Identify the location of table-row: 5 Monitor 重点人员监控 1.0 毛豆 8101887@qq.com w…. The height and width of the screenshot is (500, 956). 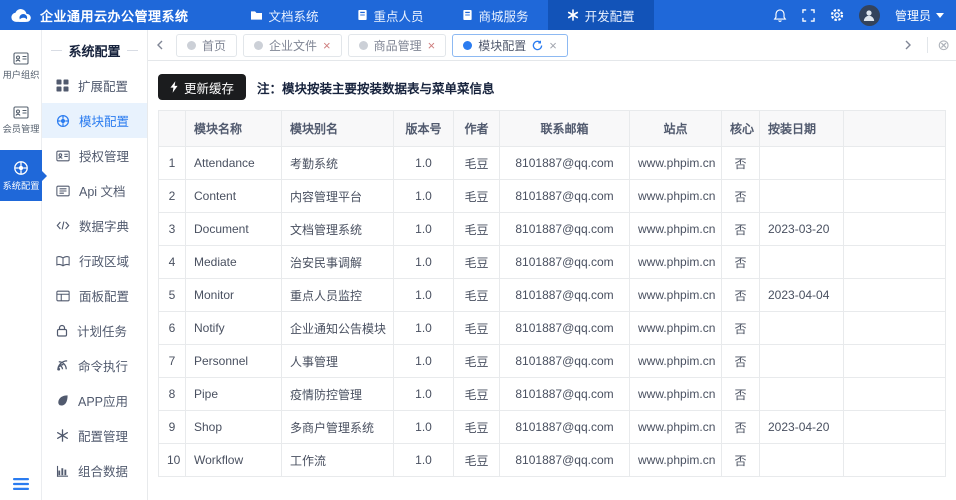
(552, 295).